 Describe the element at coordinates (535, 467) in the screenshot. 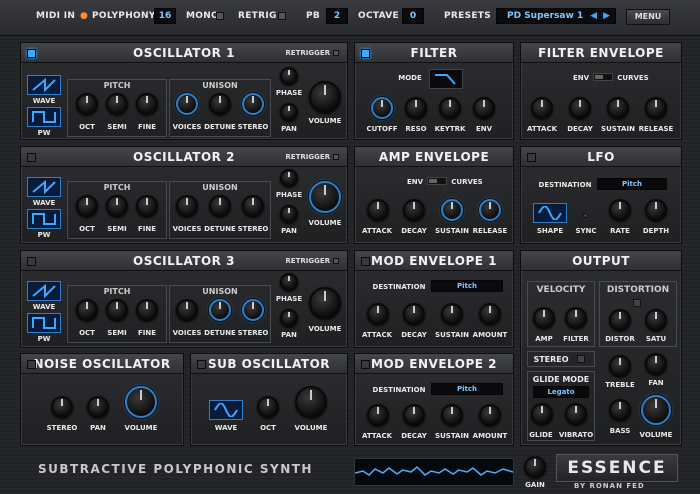

I see `gain-knob` at that location.